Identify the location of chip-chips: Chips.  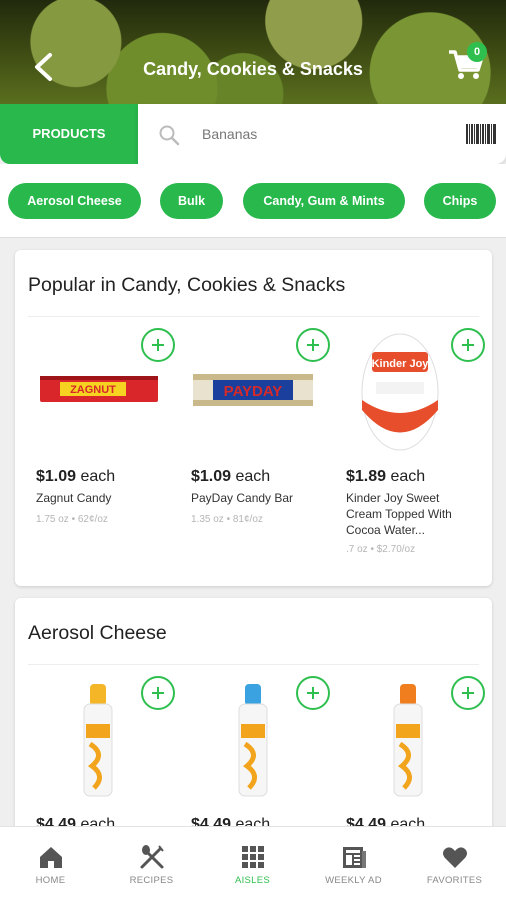
(460, 201).